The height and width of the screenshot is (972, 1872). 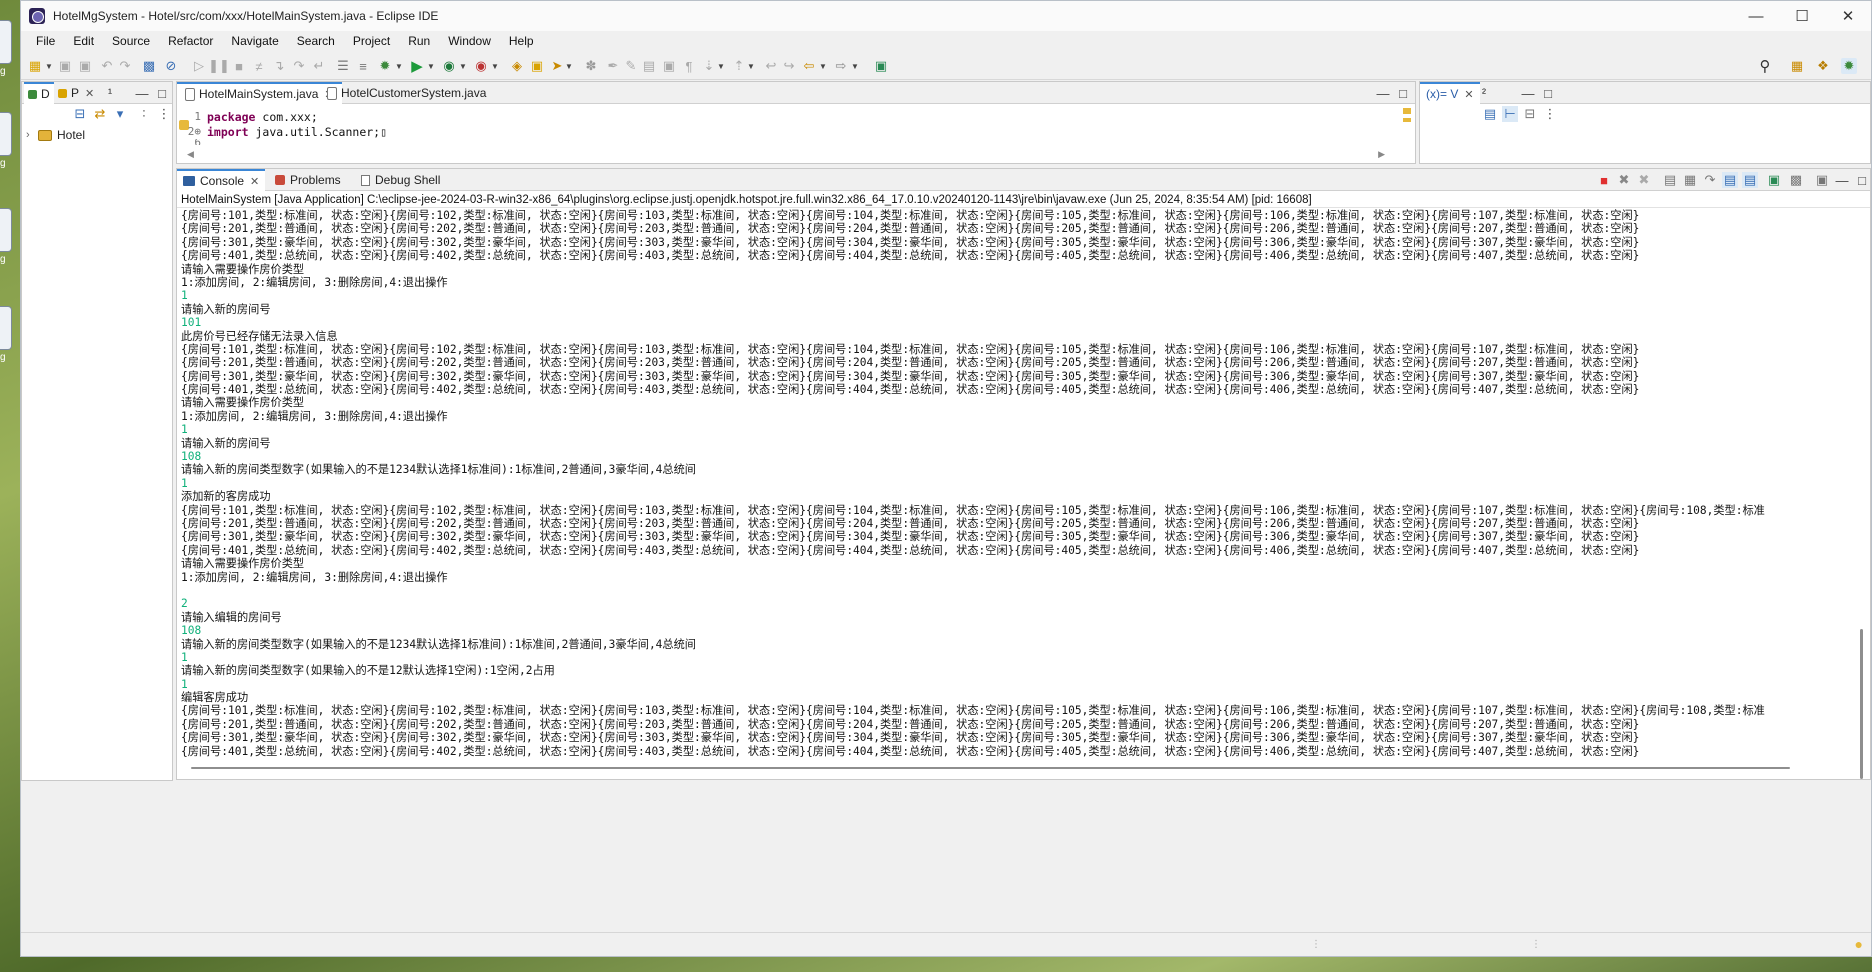 I want to click on last-edit-icon: ↩, so click(x=771, y=66).